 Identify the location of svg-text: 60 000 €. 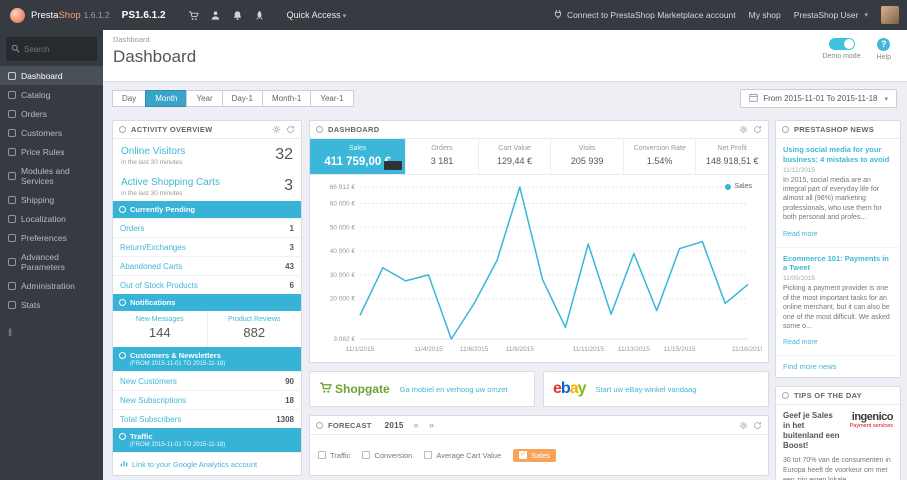
(343, 203).